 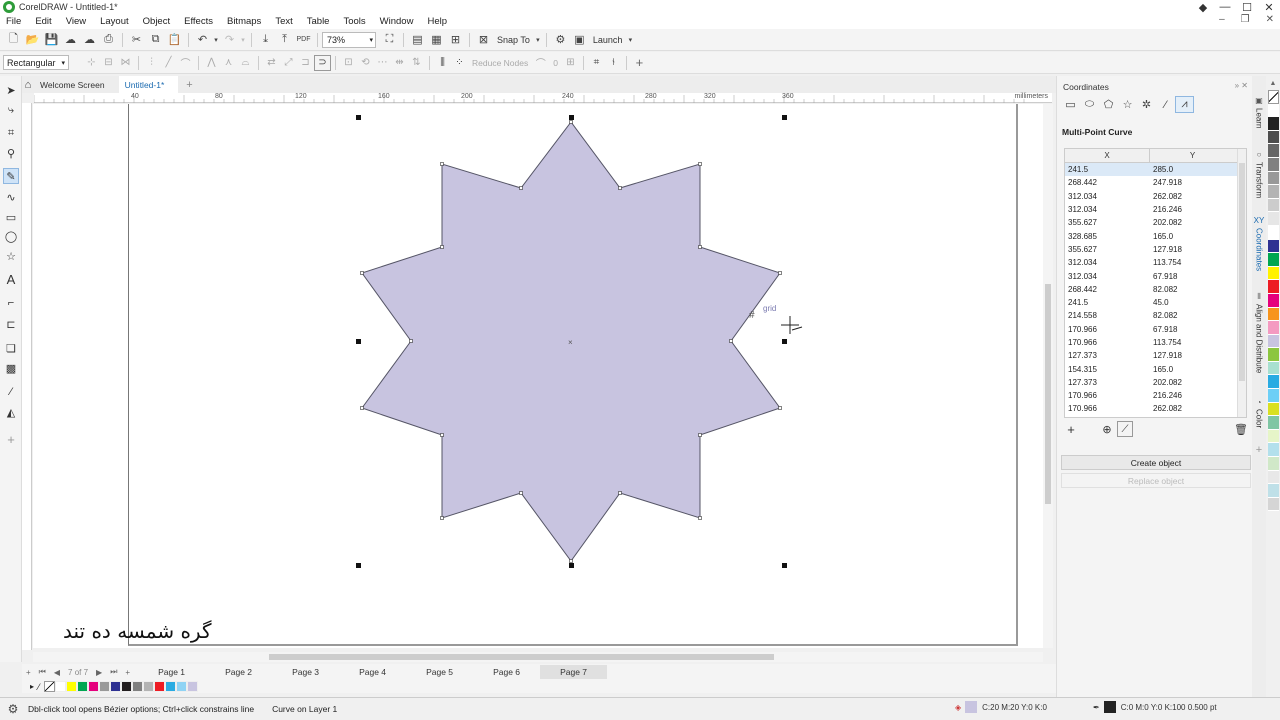 What do you see at coordinates (1259, 254) in the screenshot?
I see `tab-coordinates: Coordinates` at bounding box center [1259, 254].